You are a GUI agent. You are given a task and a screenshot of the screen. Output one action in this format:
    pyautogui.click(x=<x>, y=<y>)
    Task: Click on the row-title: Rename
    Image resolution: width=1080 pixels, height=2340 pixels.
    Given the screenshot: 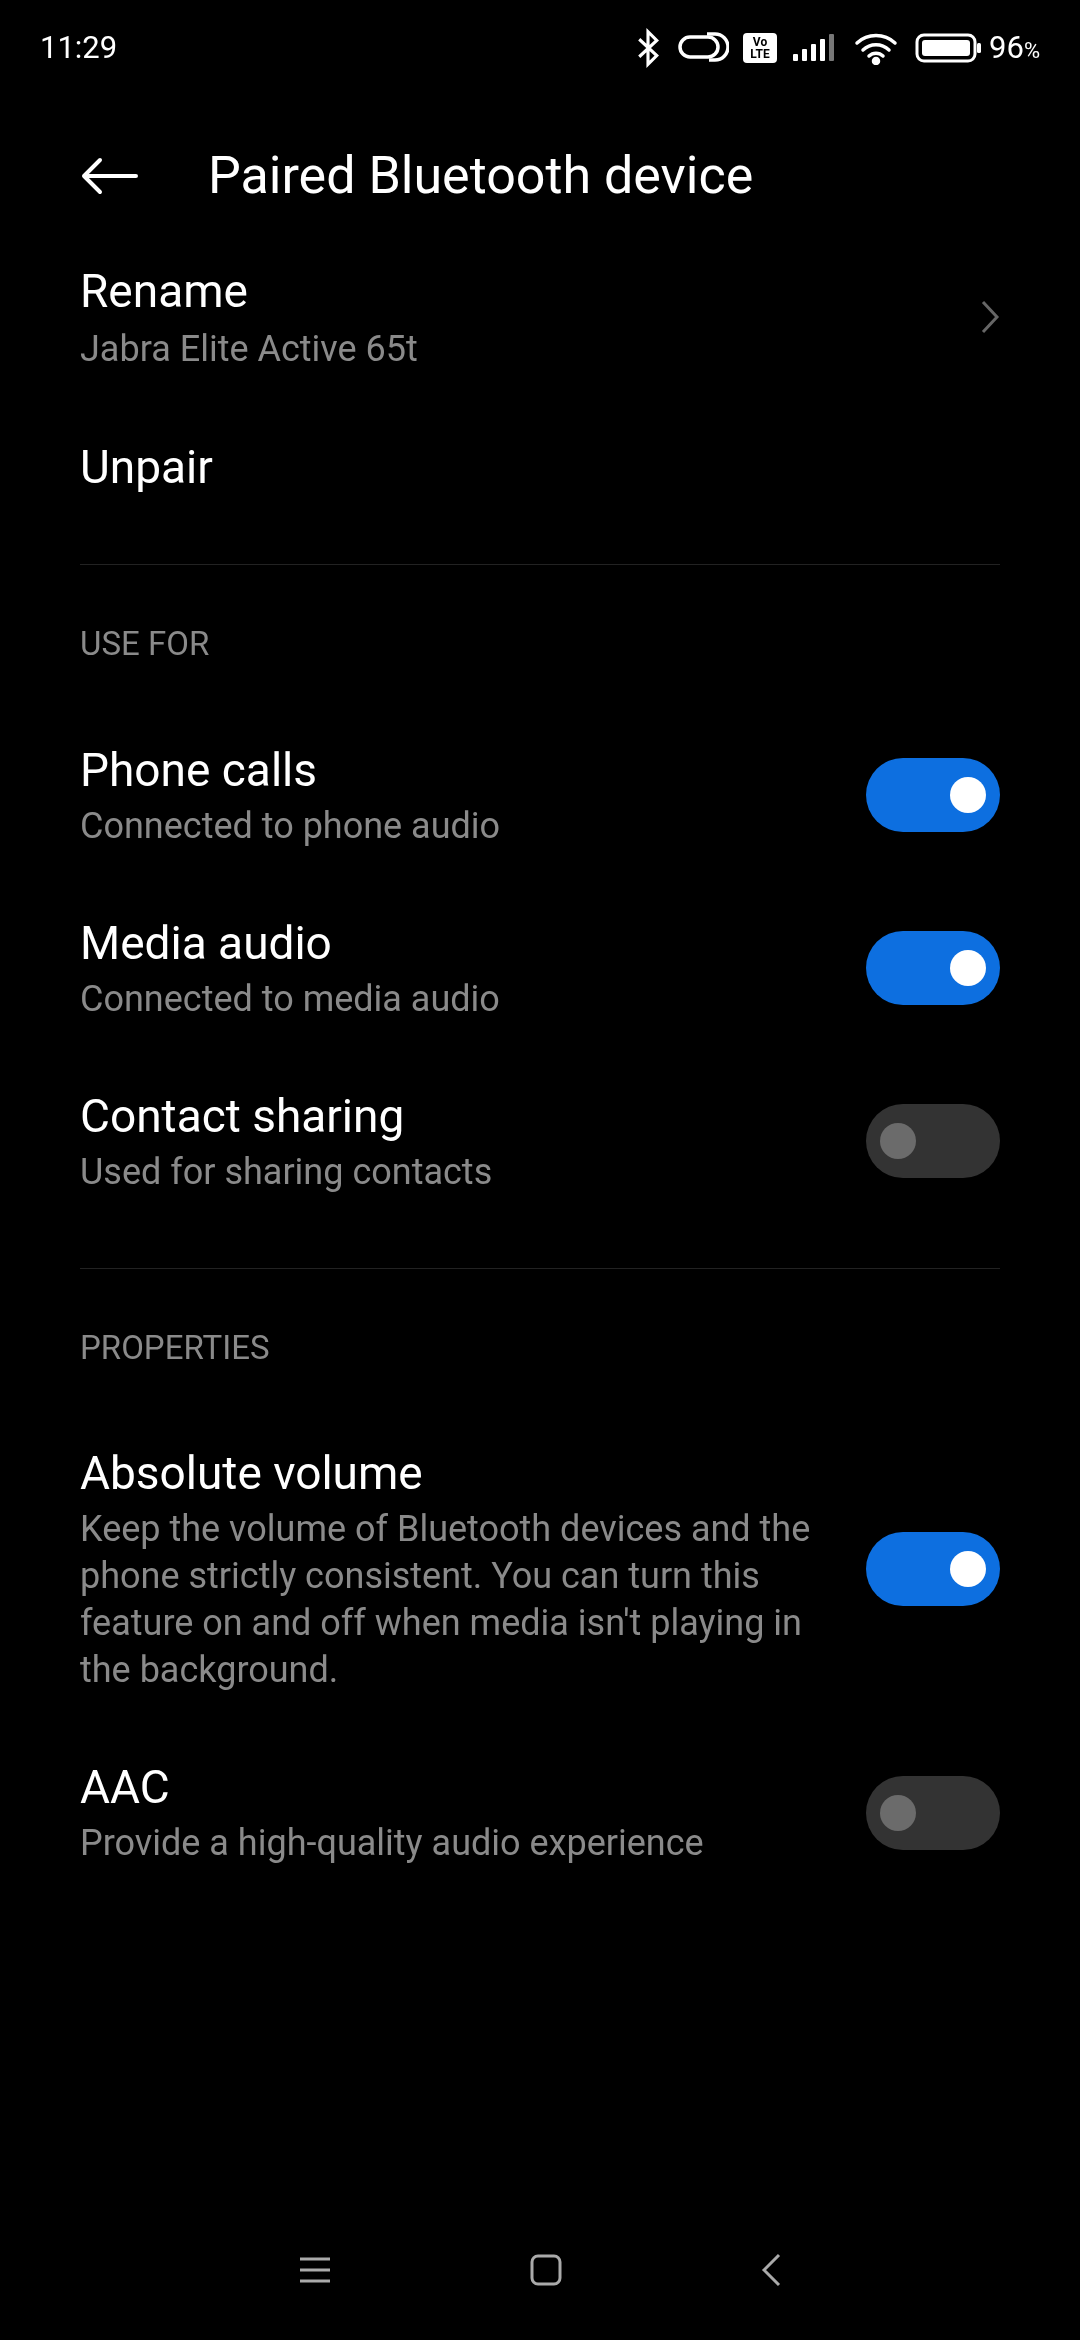 What is the action you would take?
    pyautogui.click(x=164, y=291)
    